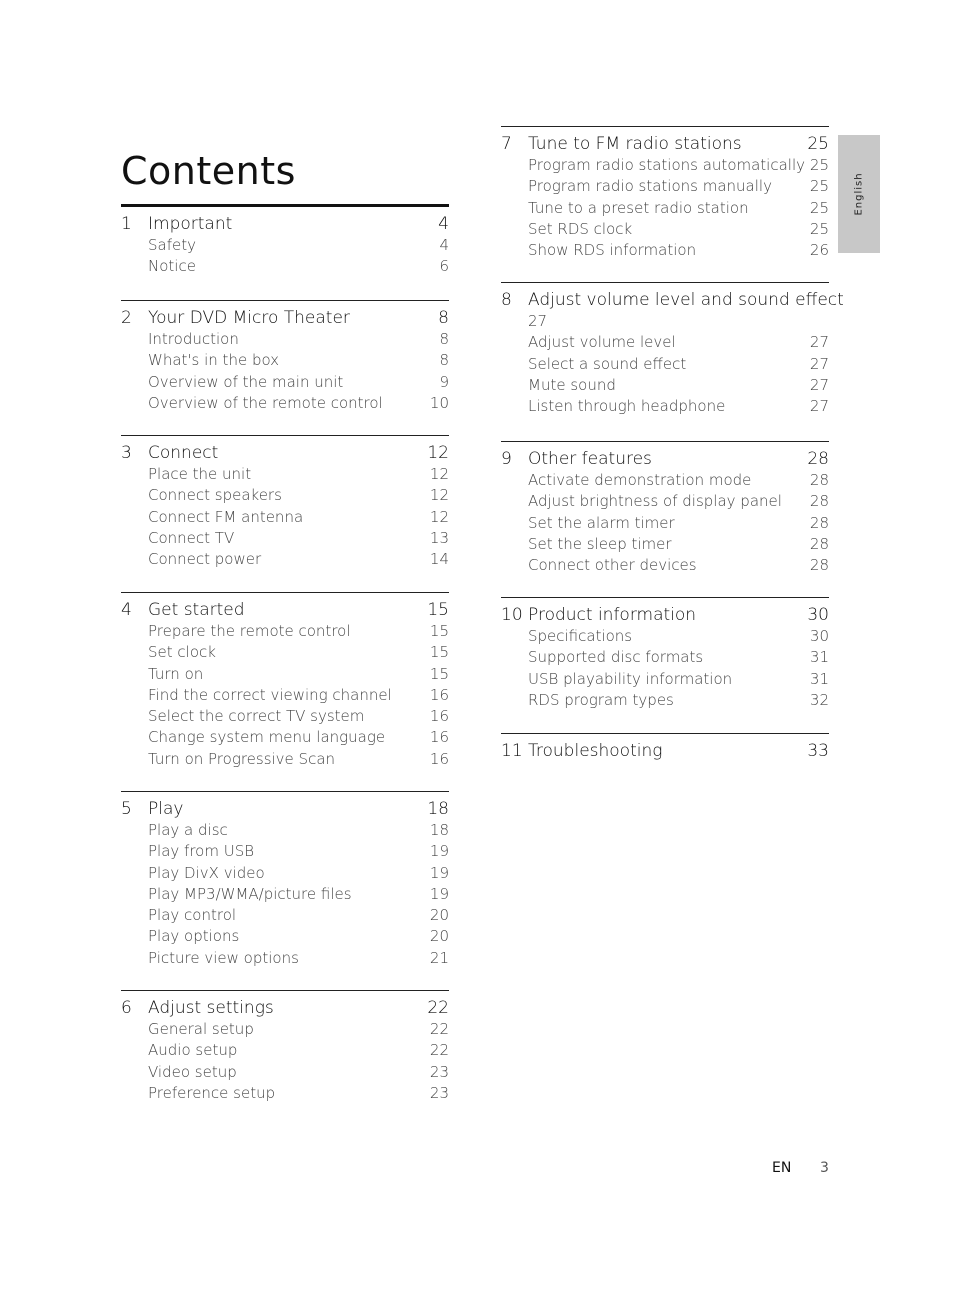 The height and width of the screenshot is (1291, 954). What do you see at coordinates (443, 224) in the screenshot?
I see `section-page: 4` at bounding box center [443, 224].